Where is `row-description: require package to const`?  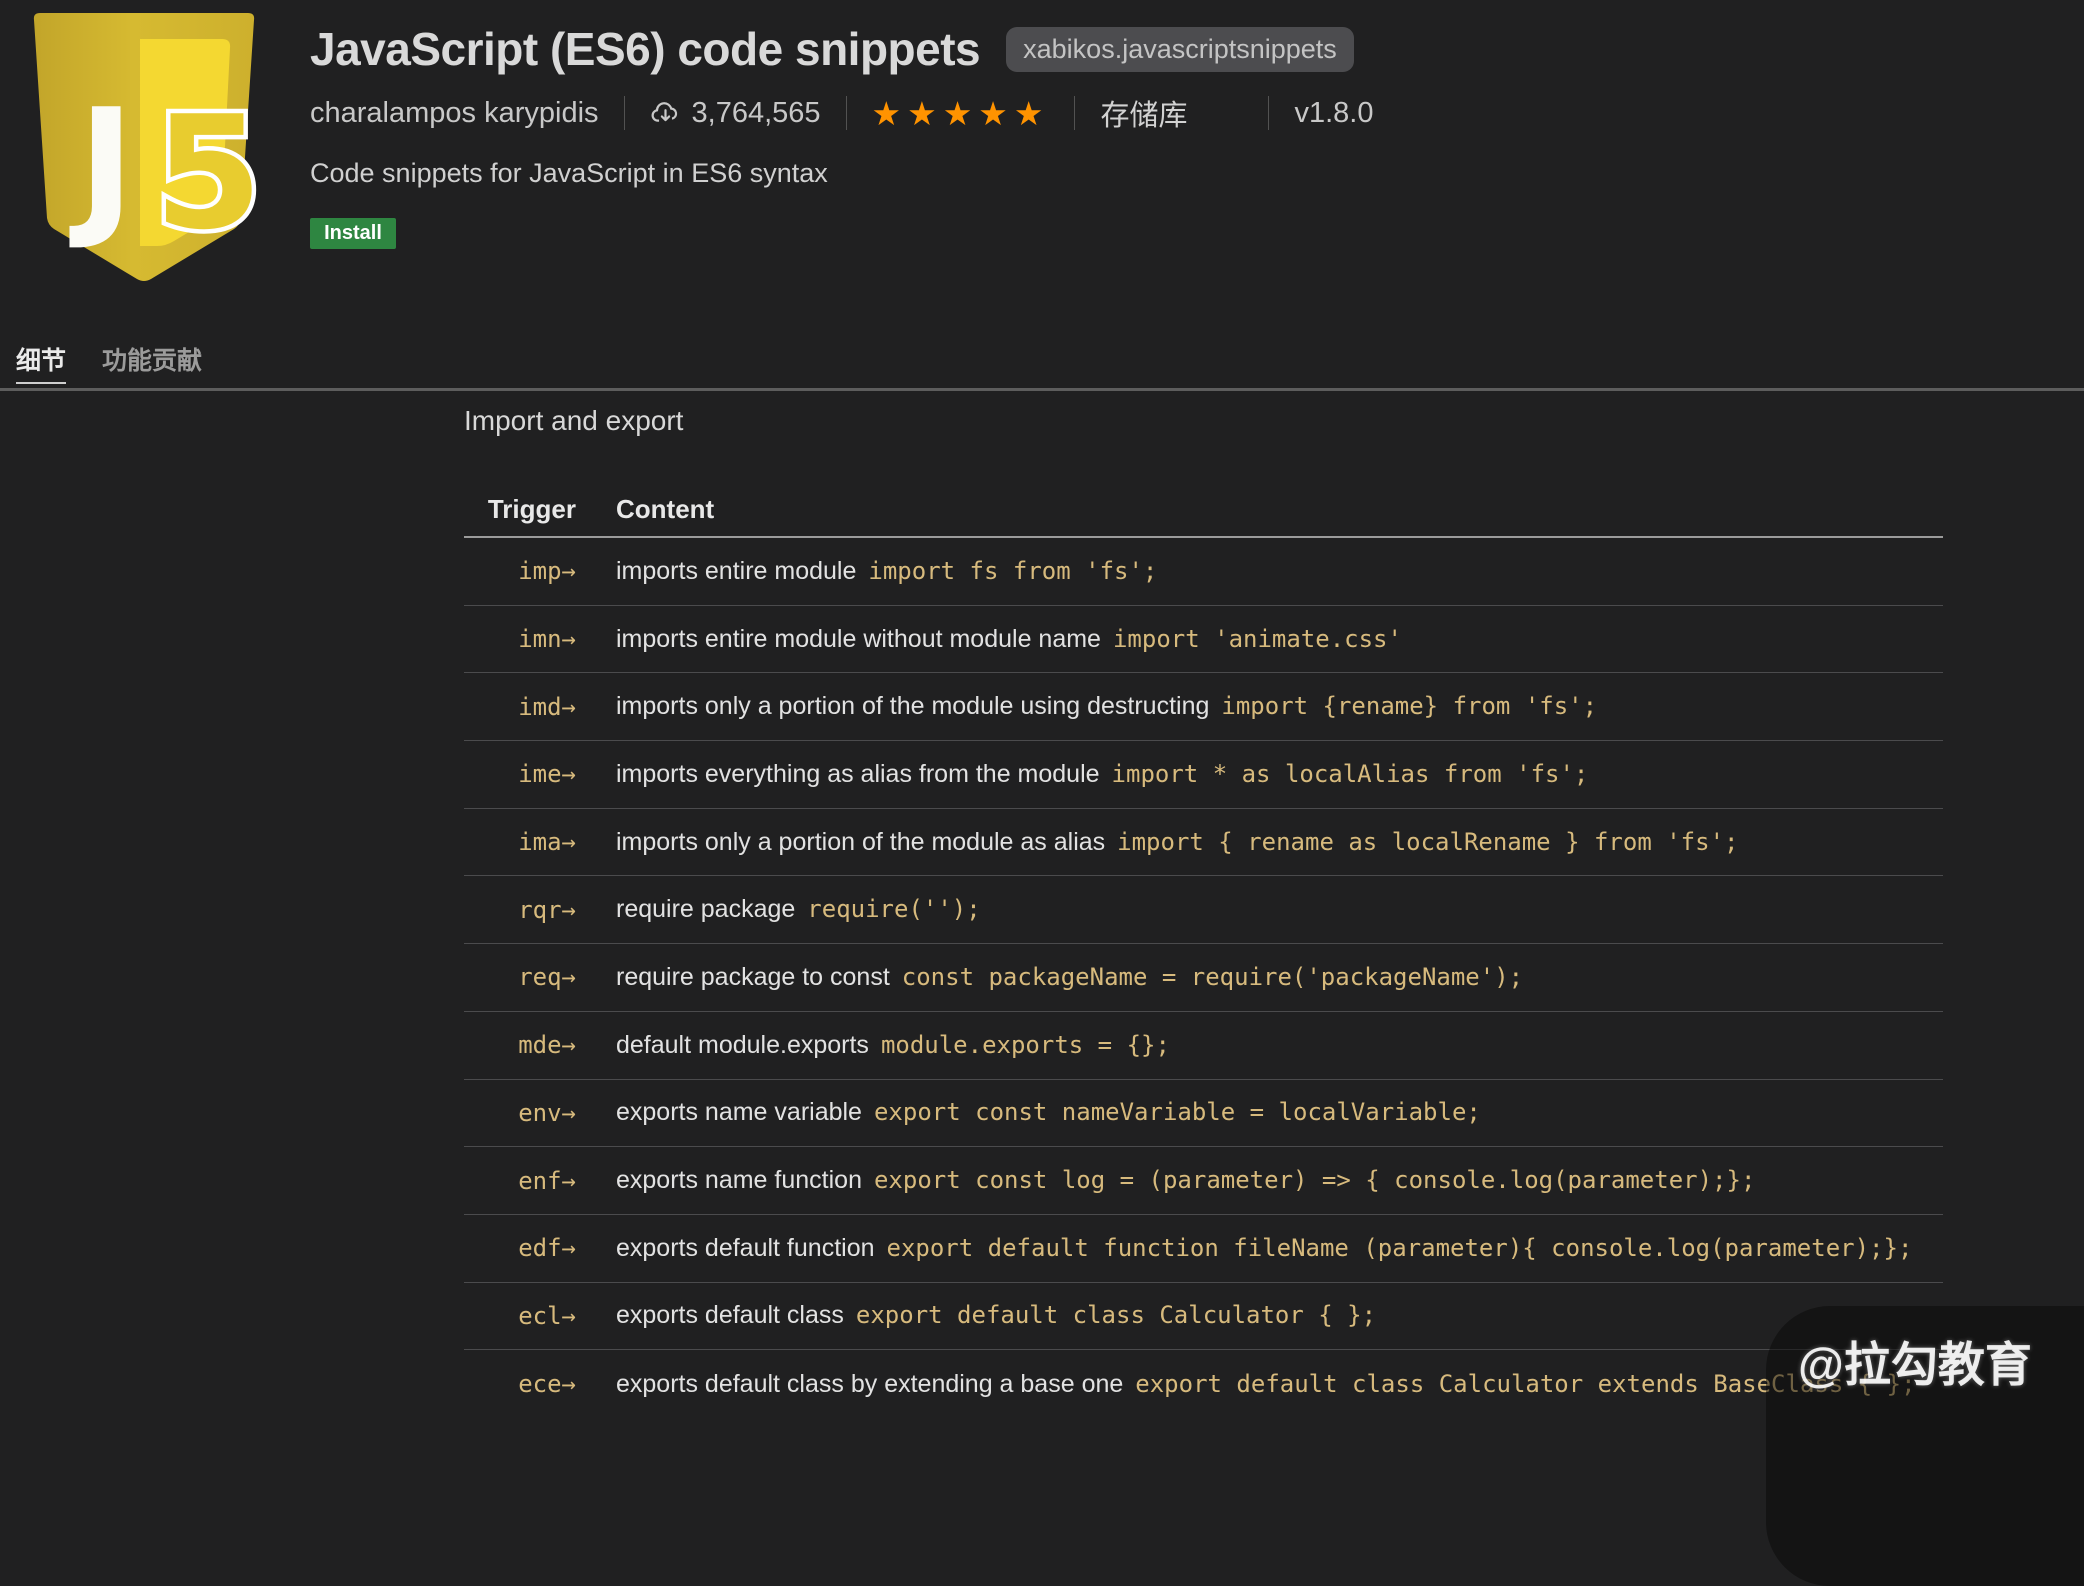
row-description: require package to const is located at coordinates (753, 976).